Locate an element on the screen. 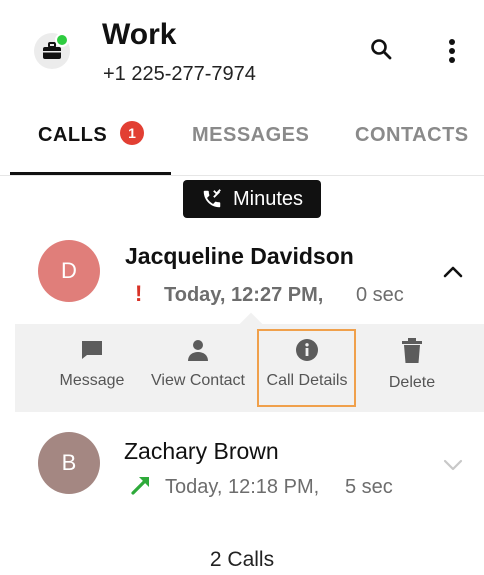 Image resolution: width=484 pixels, height=575 pixels. contact-avatar: D is located at coordinates (69, 271).